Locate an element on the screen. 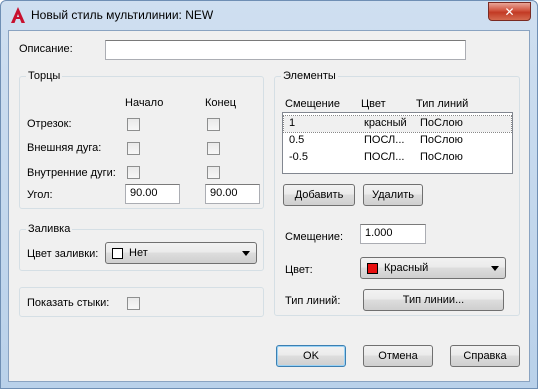  close-button: ✕ is located at coordinates (509, 11).